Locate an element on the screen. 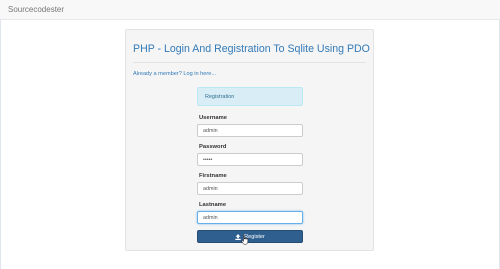  password-input is located at coordinates (250, 159).